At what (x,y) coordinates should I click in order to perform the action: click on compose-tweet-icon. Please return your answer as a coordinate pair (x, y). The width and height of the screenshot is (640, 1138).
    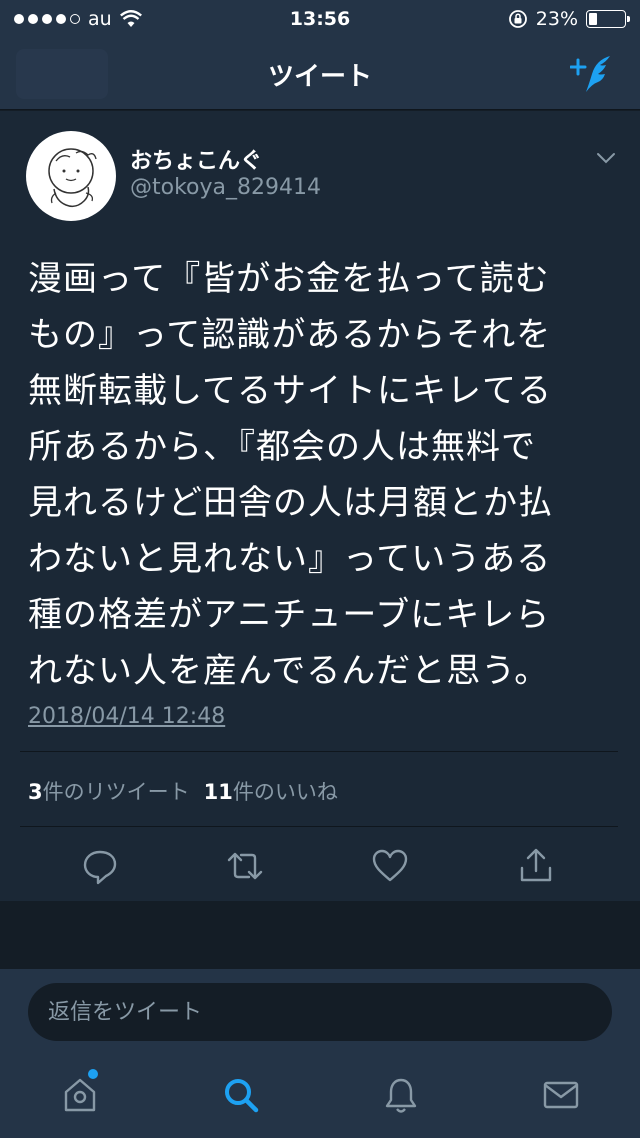
    Looking at the image, I should click on (594, 74).